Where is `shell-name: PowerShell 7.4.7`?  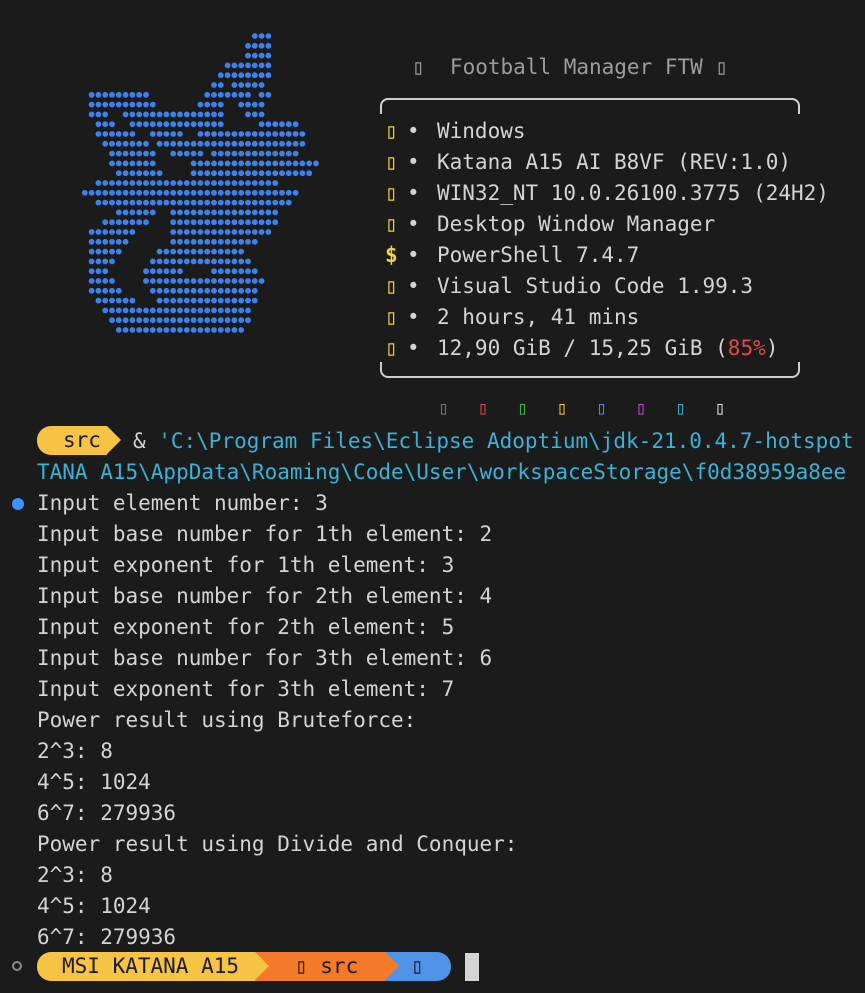
shell-name: PowerShell 7.4.7 is located at coordinates (538, 255).